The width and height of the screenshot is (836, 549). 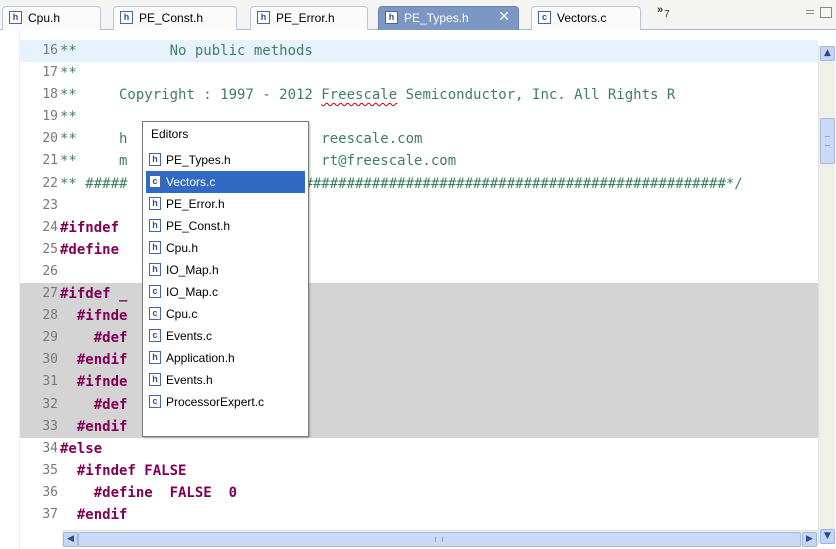 What do you see at coordinates (225, 314) in the screenshot?
I see `editor-list-item: c Cpu.c` at bounding box center [225, 314].